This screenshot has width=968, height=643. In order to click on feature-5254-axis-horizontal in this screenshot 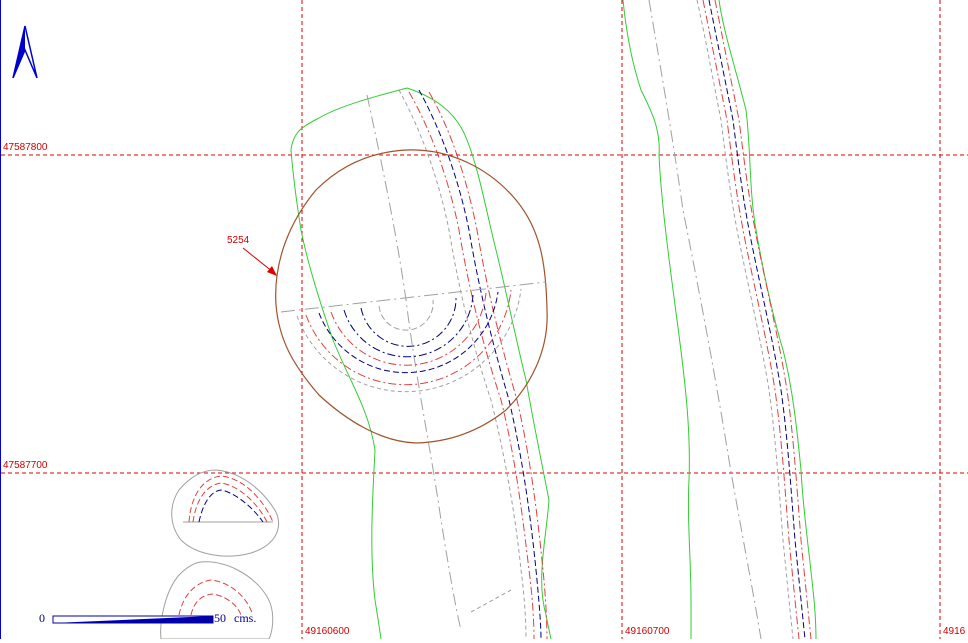, I will do `click(413, 297)`.